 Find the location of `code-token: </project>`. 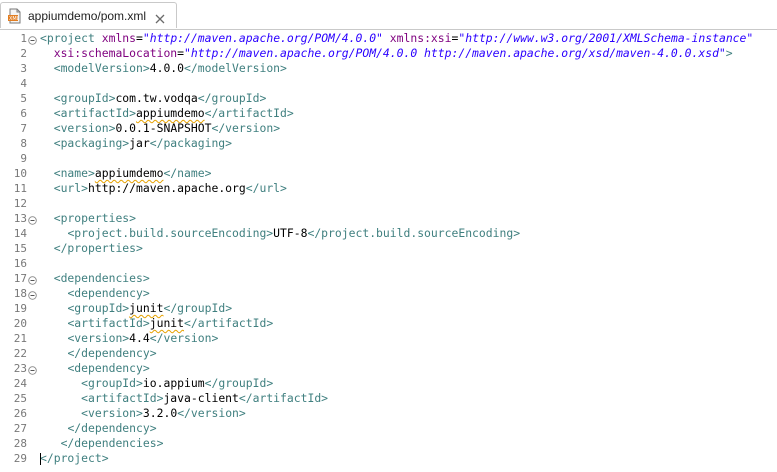

code-token: </project> is located at coordinates (74, 458).